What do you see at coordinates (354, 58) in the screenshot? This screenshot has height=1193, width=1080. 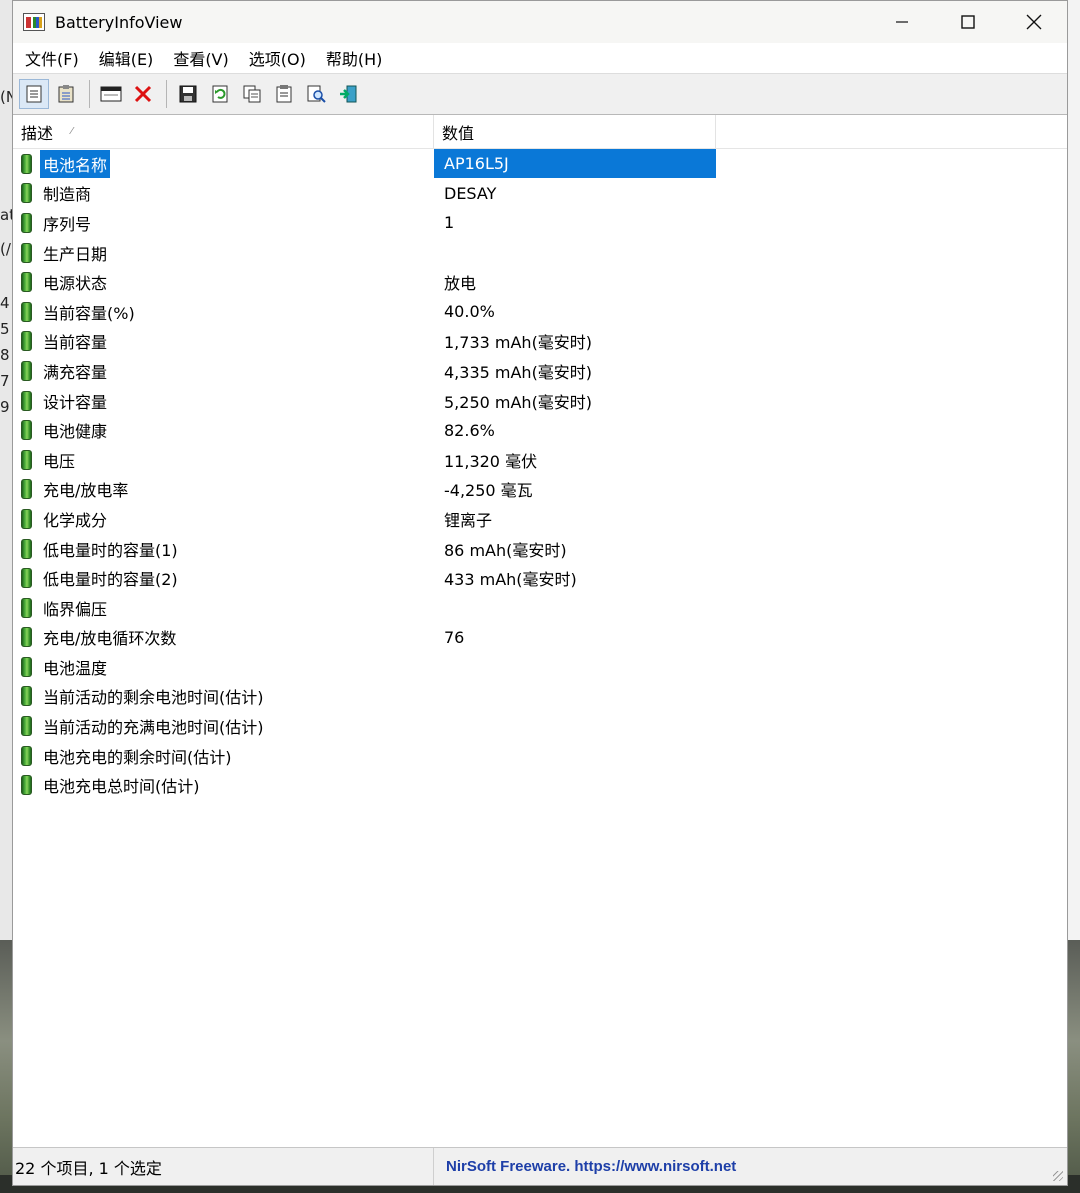 I see `menu-help: 帮助(H)` at bounding box center [354, 58].